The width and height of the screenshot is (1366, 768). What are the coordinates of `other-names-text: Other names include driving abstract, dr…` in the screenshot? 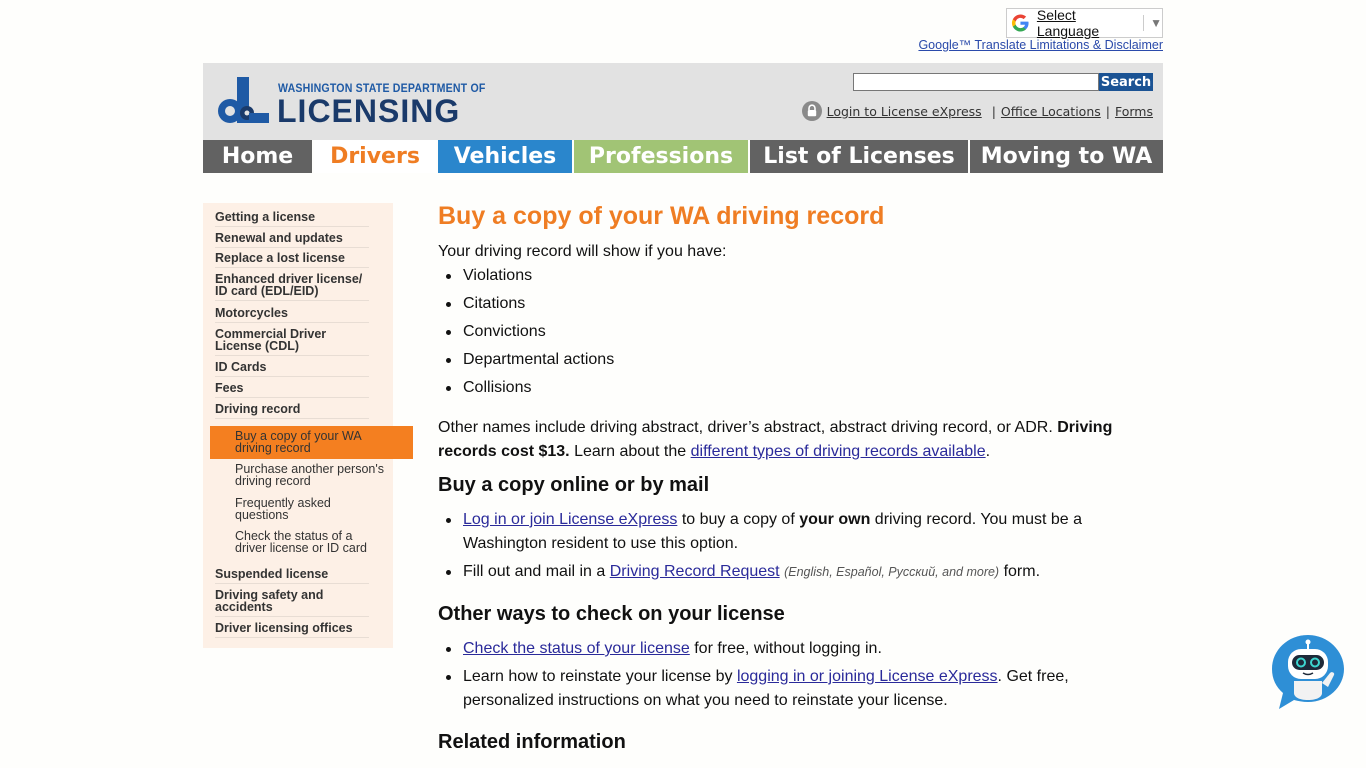 It's located at (745, 427).